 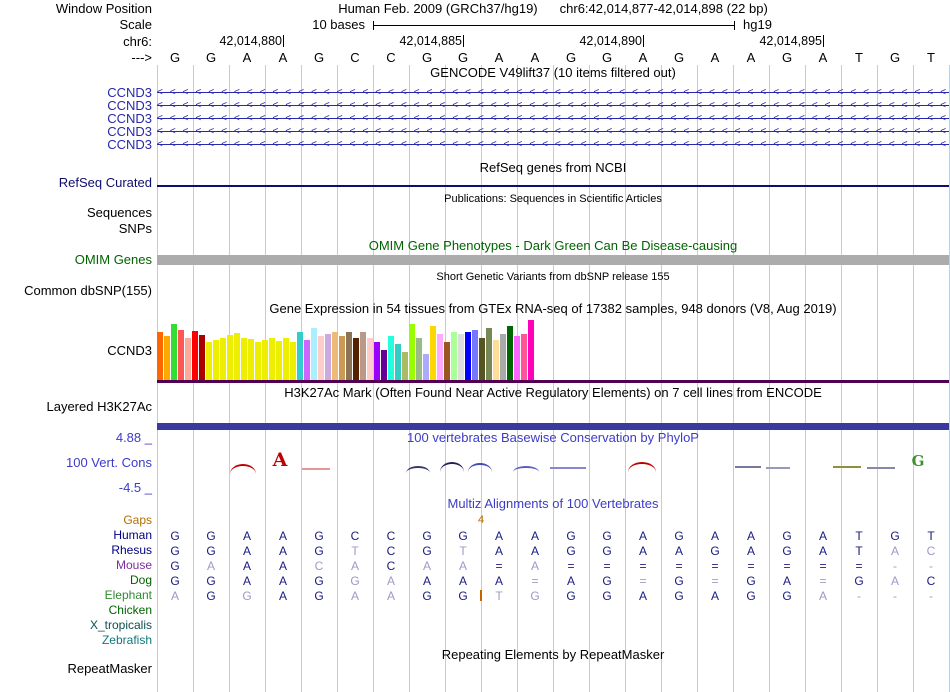 I want to click on alignment-row-elephant: Elephant A G G A G A A G G T G G G A G A G G A - - -, so click(x=475, y=595).